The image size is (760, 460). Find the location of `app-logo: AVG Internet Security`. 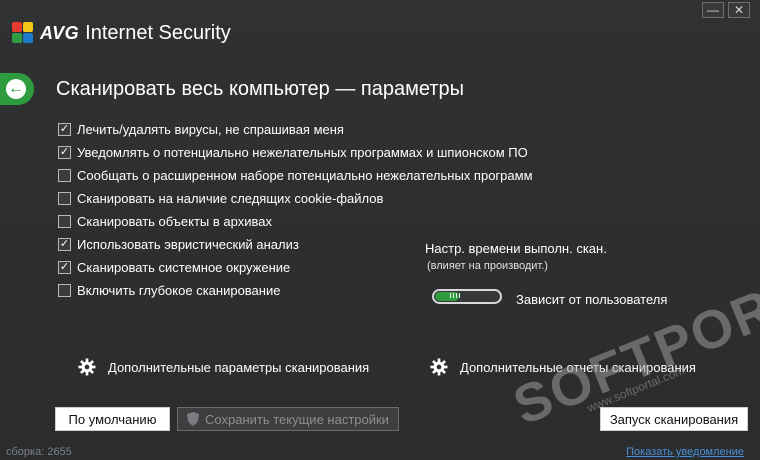

app-logo: AVG Internet Security is located at coordinates (121, 33).